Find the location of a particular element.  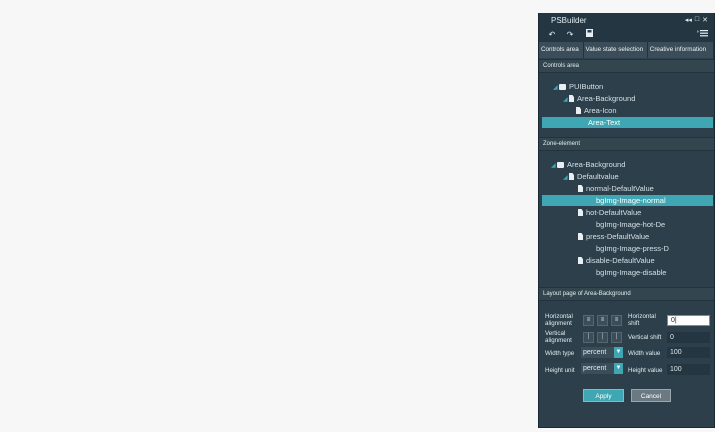

horizontal-shift-label: Horizontal shift is located at coordinates (642, 320).